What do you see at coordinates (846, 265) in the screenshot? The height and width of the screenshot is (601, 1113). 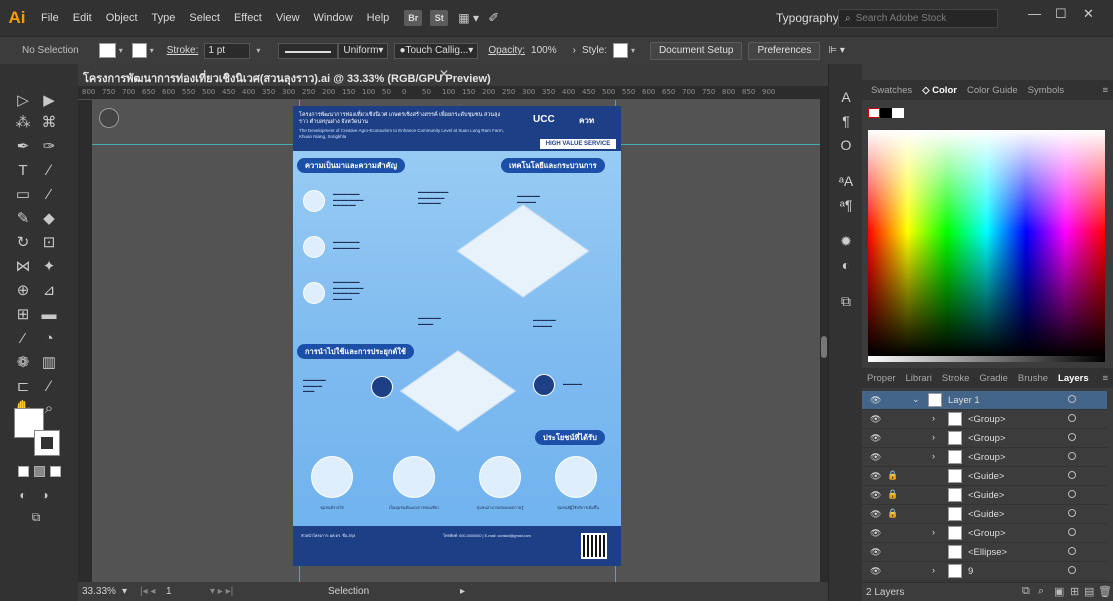 I see `graphic-styles-icon: ◐` at bounding box center [846, 265].